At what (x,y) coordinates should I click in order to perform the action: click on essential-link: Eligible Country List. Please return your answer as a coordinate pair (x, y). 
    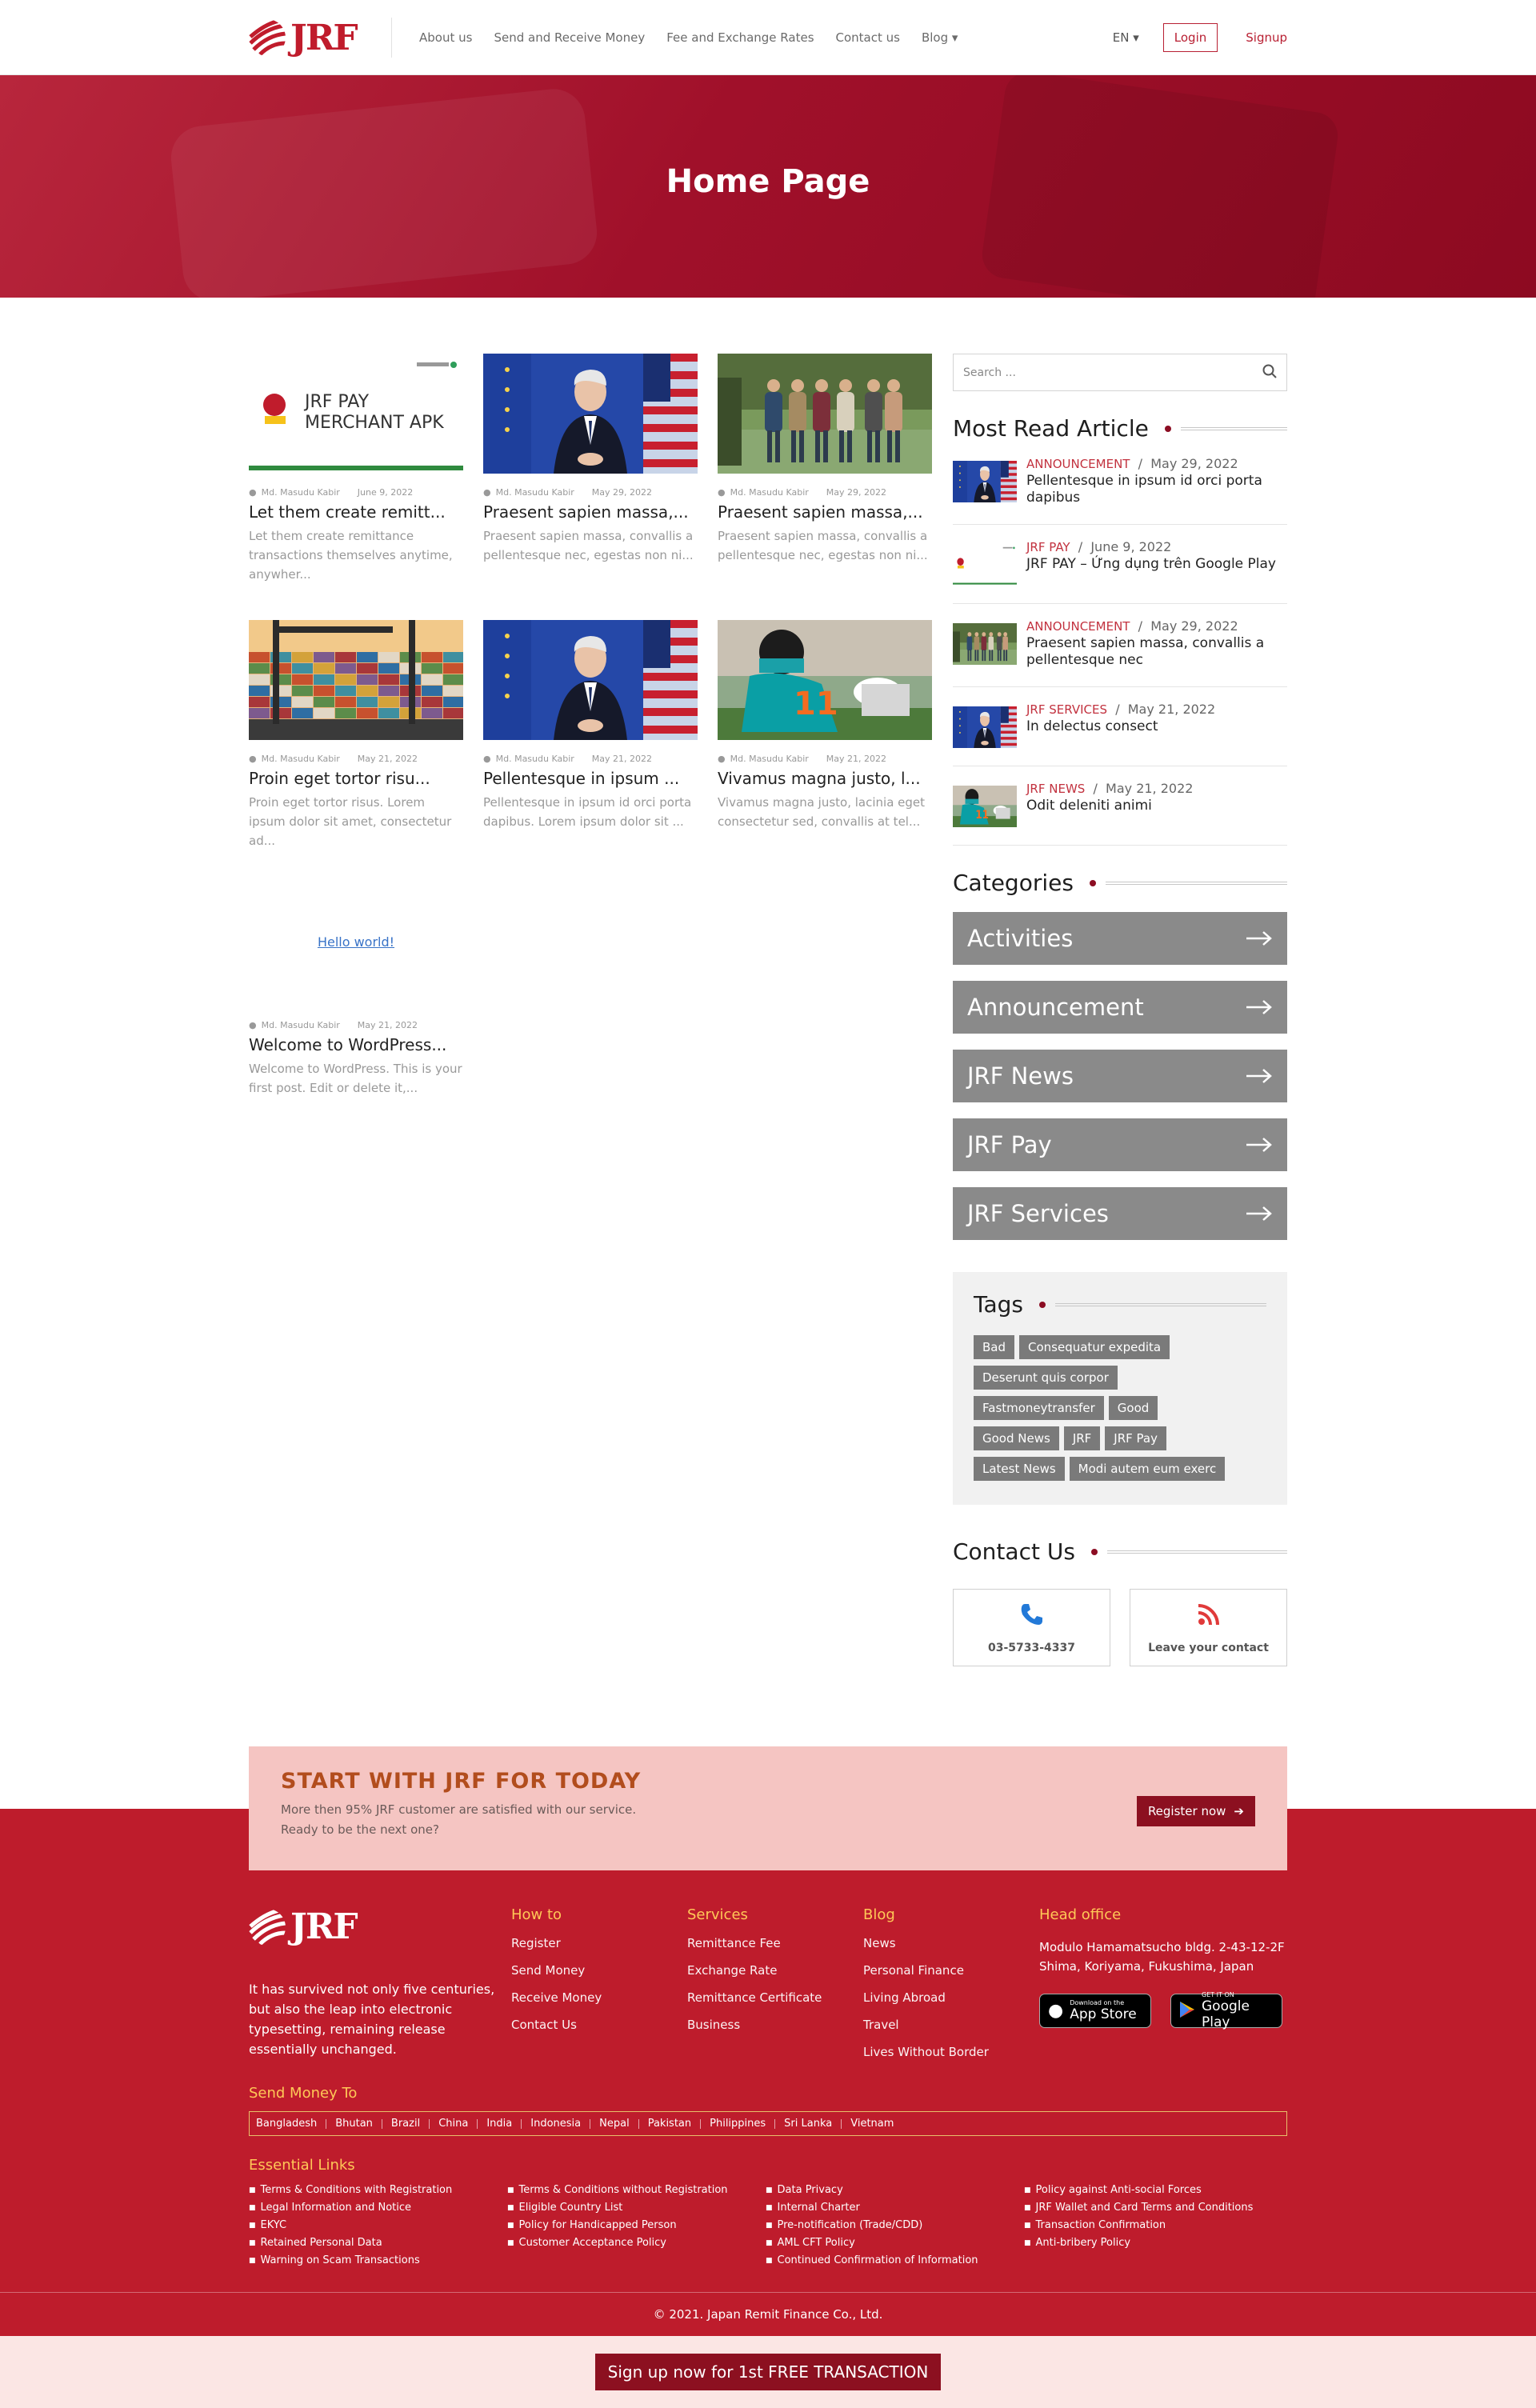
    Looking at the image, I should click on (636, 2208).